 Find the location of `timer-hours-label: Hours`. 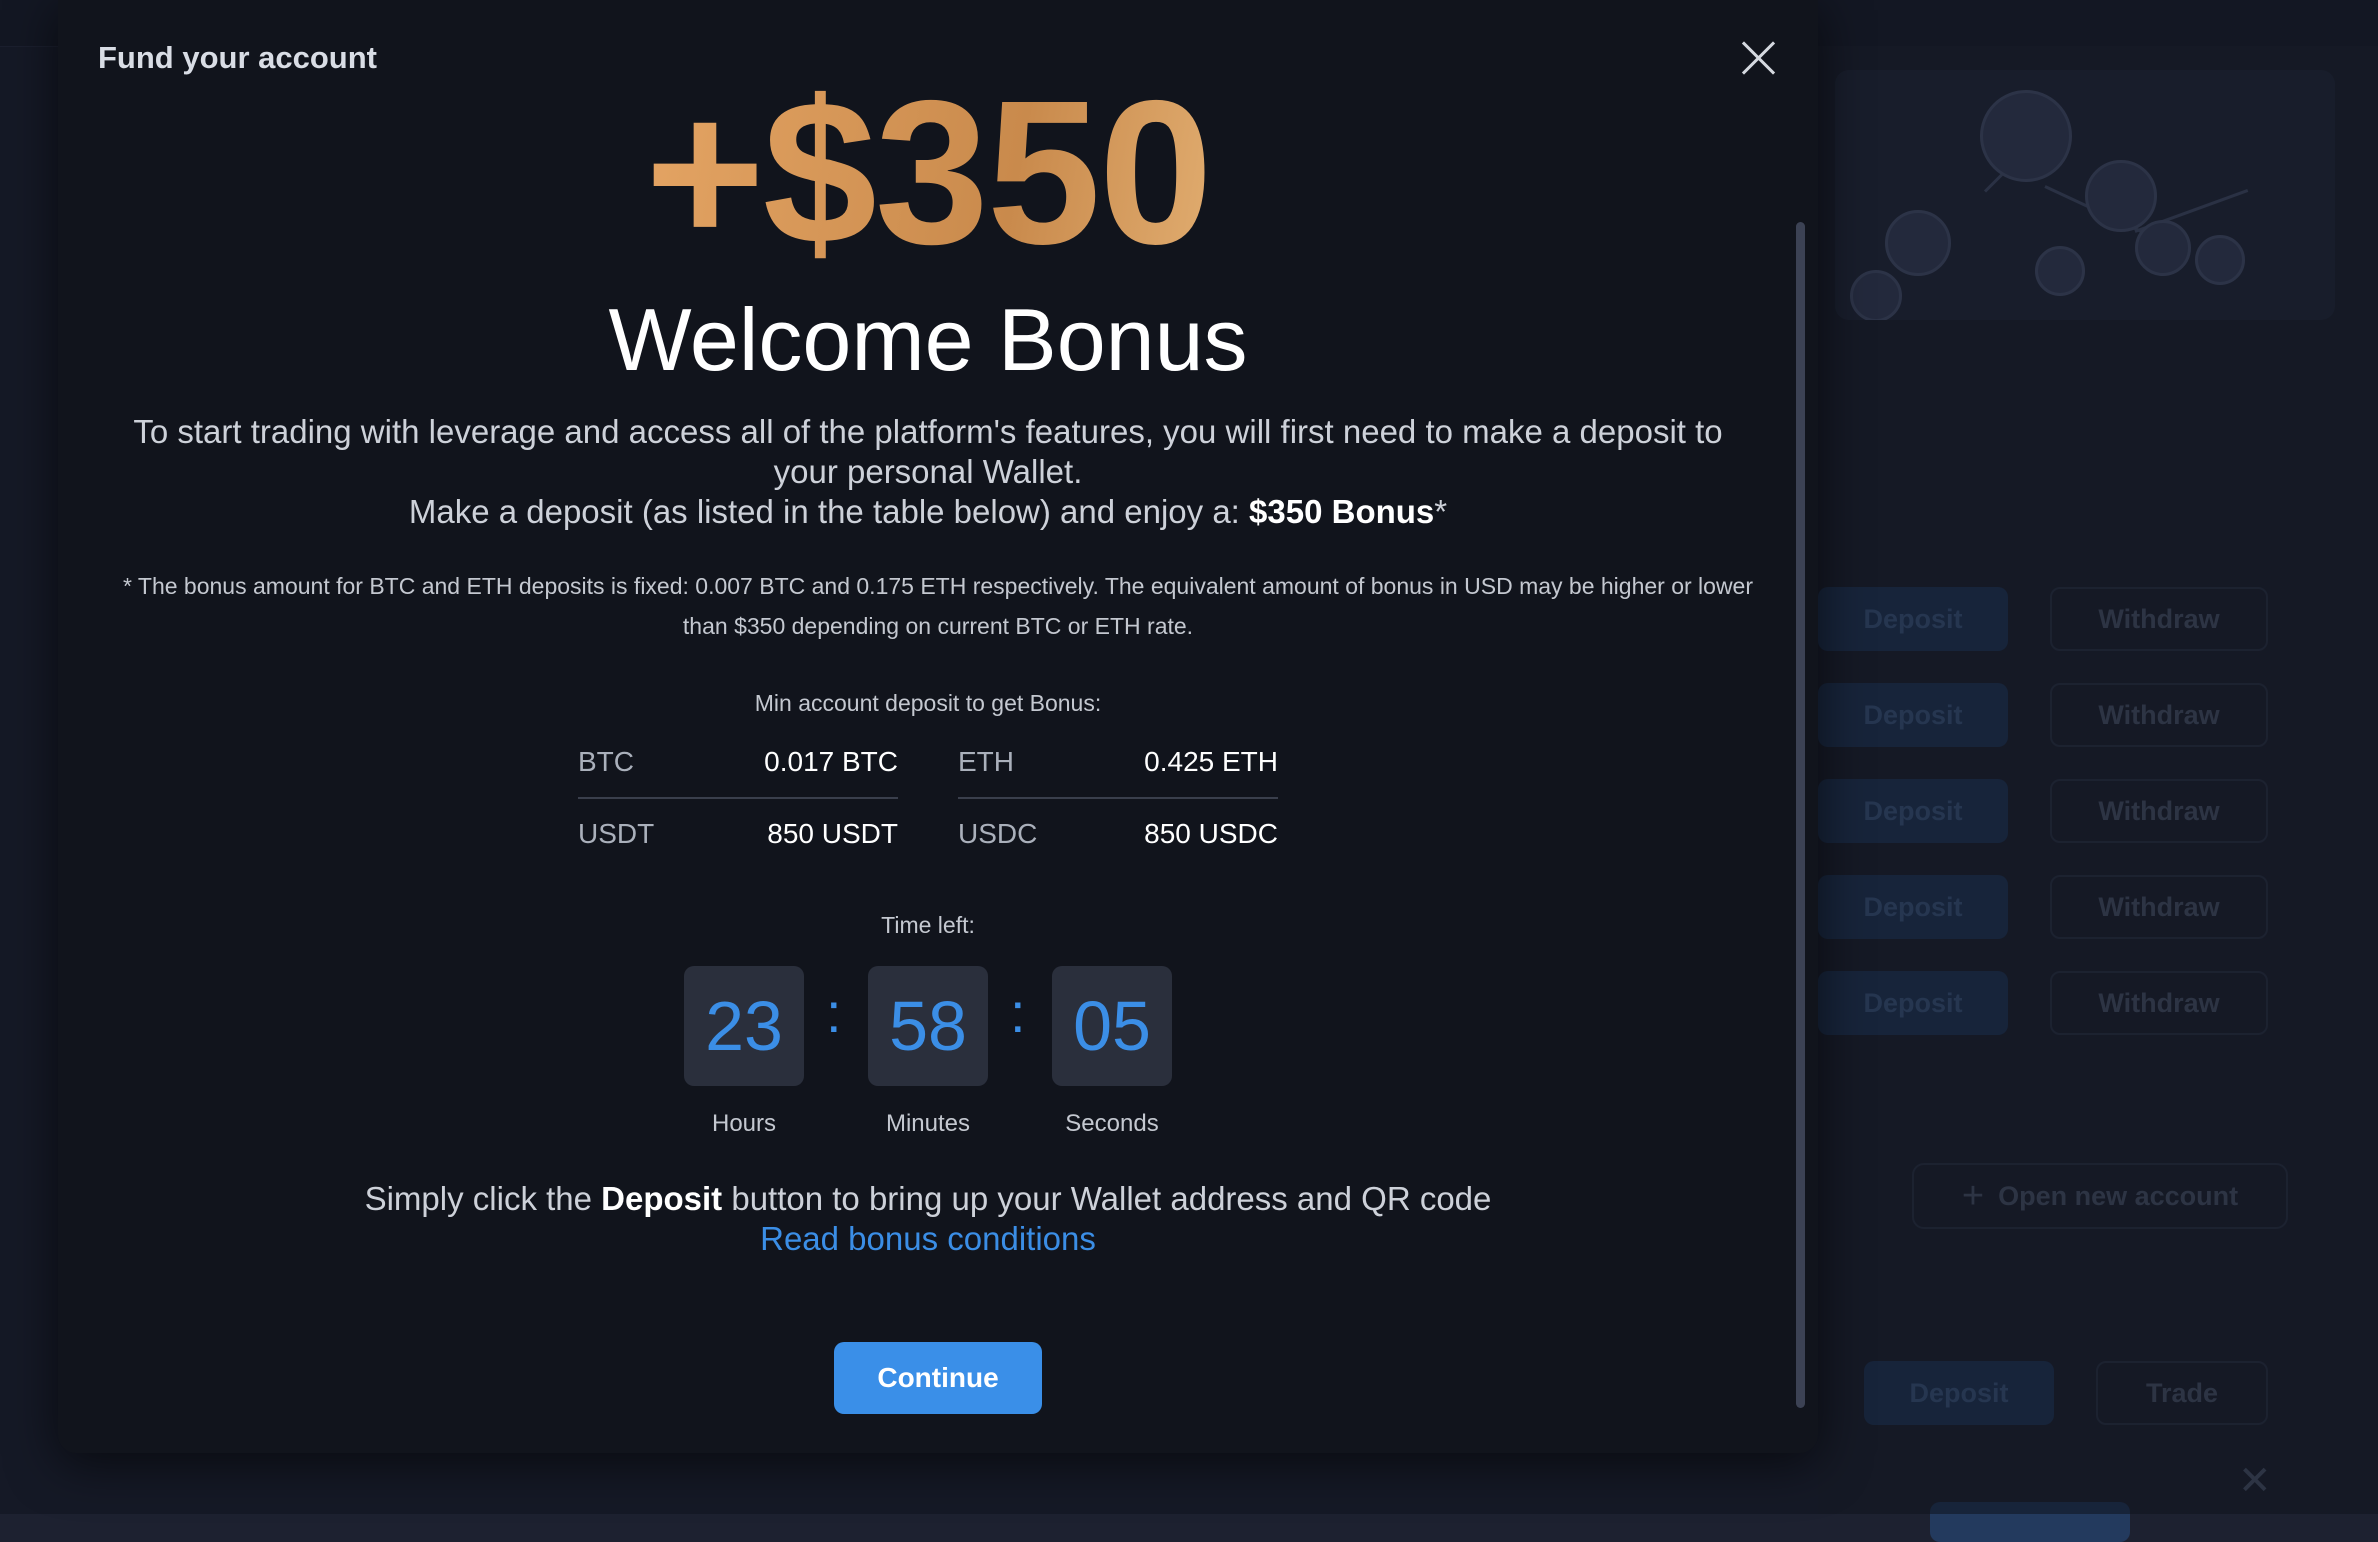

timer-hours-label: Hours is located at coordinates (744, 1123).